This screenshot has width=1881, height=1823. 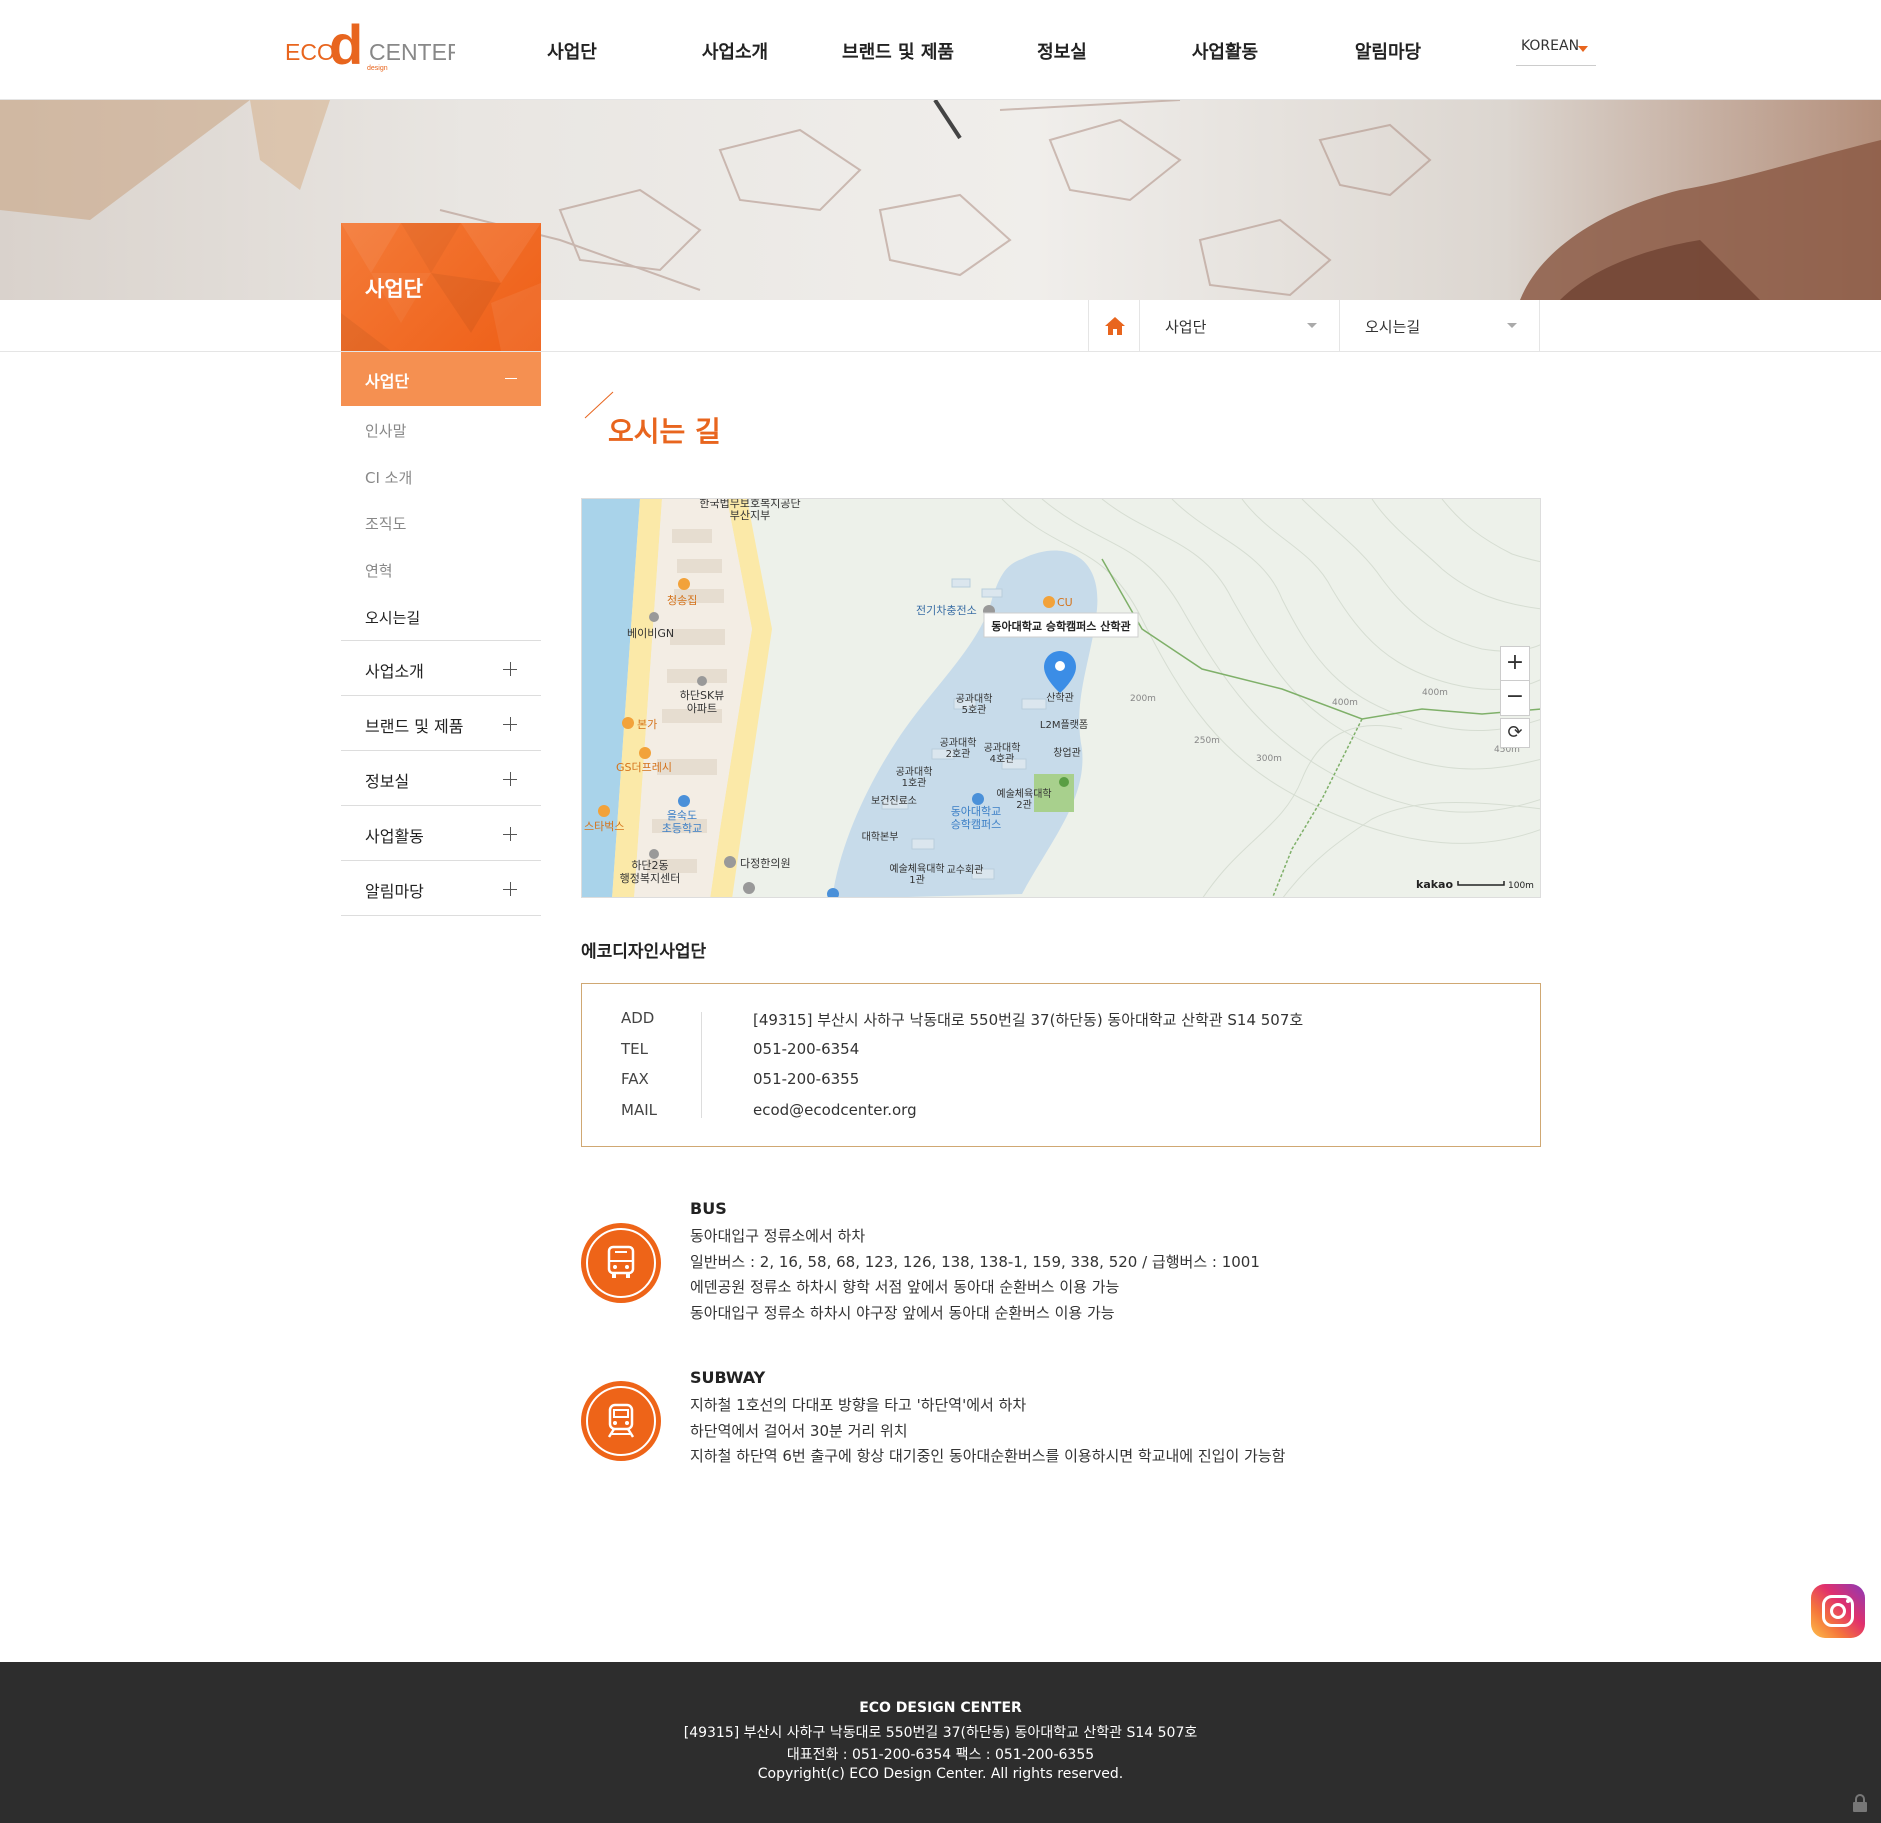 I want to click on info-divider, so click(x=701, y=1065).